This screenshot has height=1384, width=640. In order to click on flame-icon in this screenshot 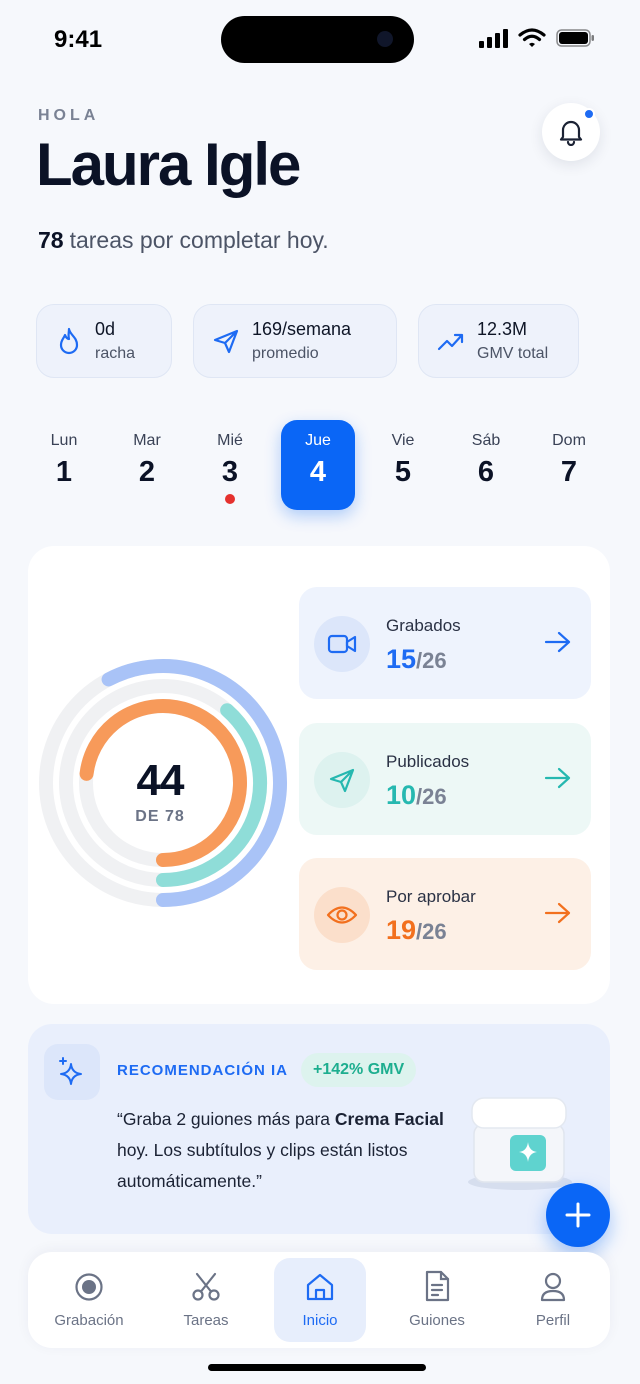, I will do `click(69, 341)`.